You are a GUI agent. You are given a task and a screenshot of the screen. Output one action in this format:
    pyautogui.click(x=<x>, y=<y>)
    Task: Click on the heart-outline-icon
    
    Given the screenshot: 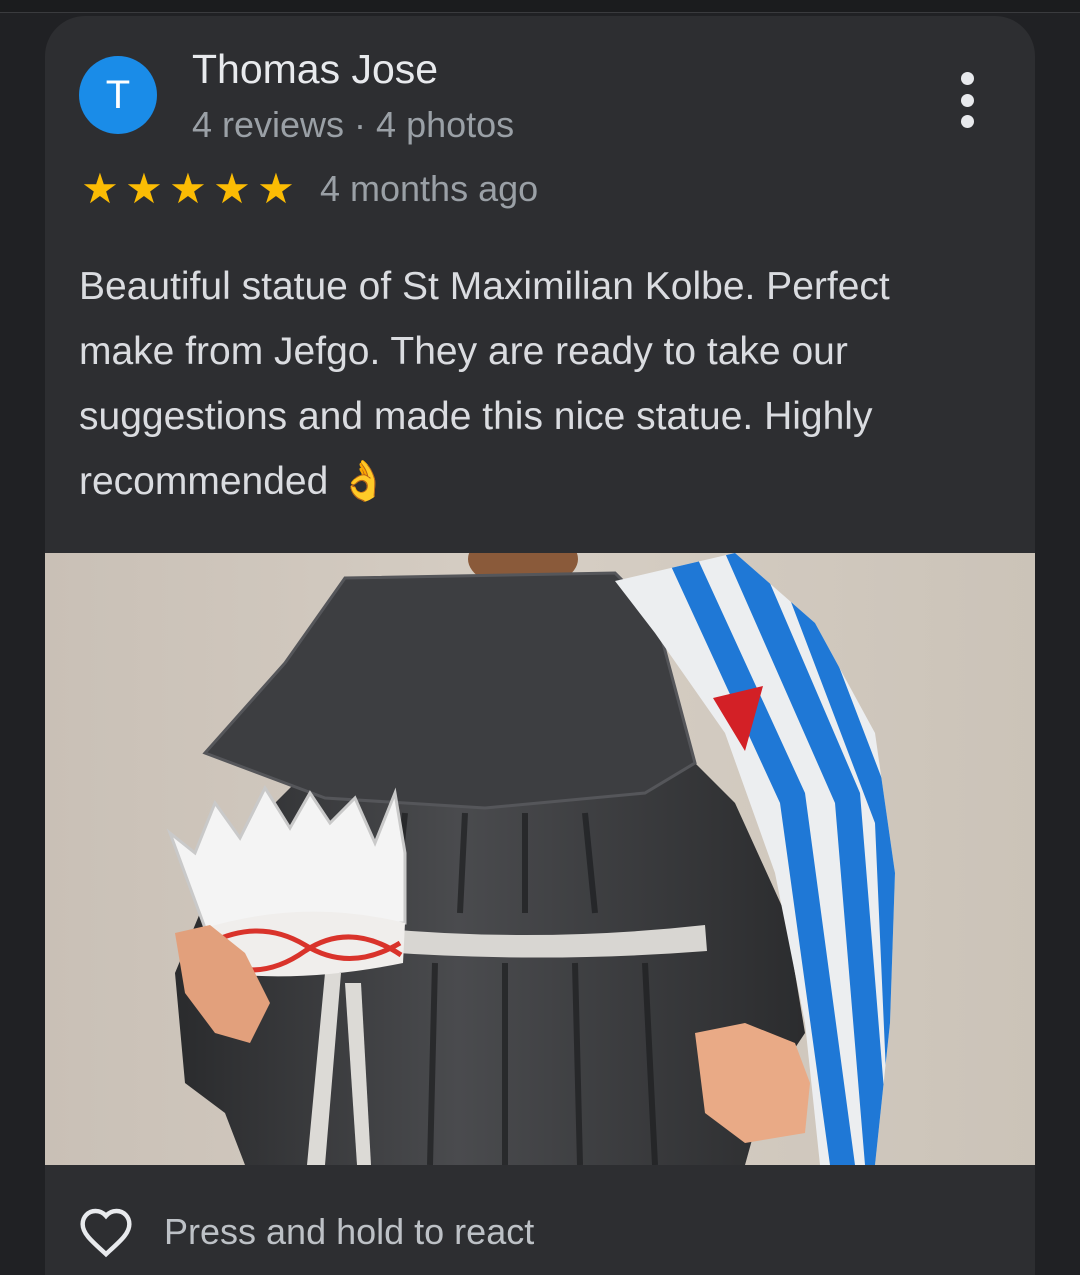 What is the action you would take?
    pyautogui.click(x=106, y=1233)
    